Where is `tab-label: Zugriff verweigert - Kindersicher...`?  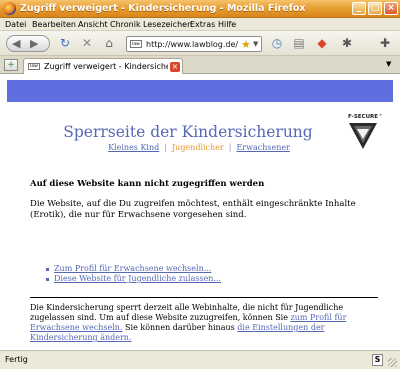
tab-label: Zugriff verweigert - Kindersicher... is located at coordinates (106, 66).